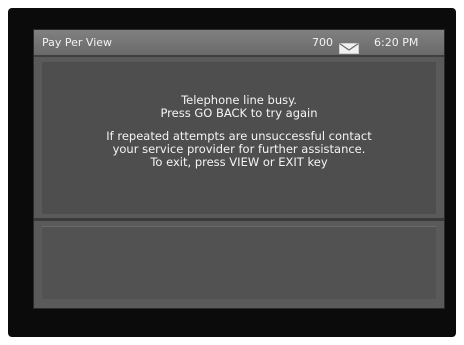  I want to click on message-line-go-back: Press GO BACK to try again, so click(239, 113).